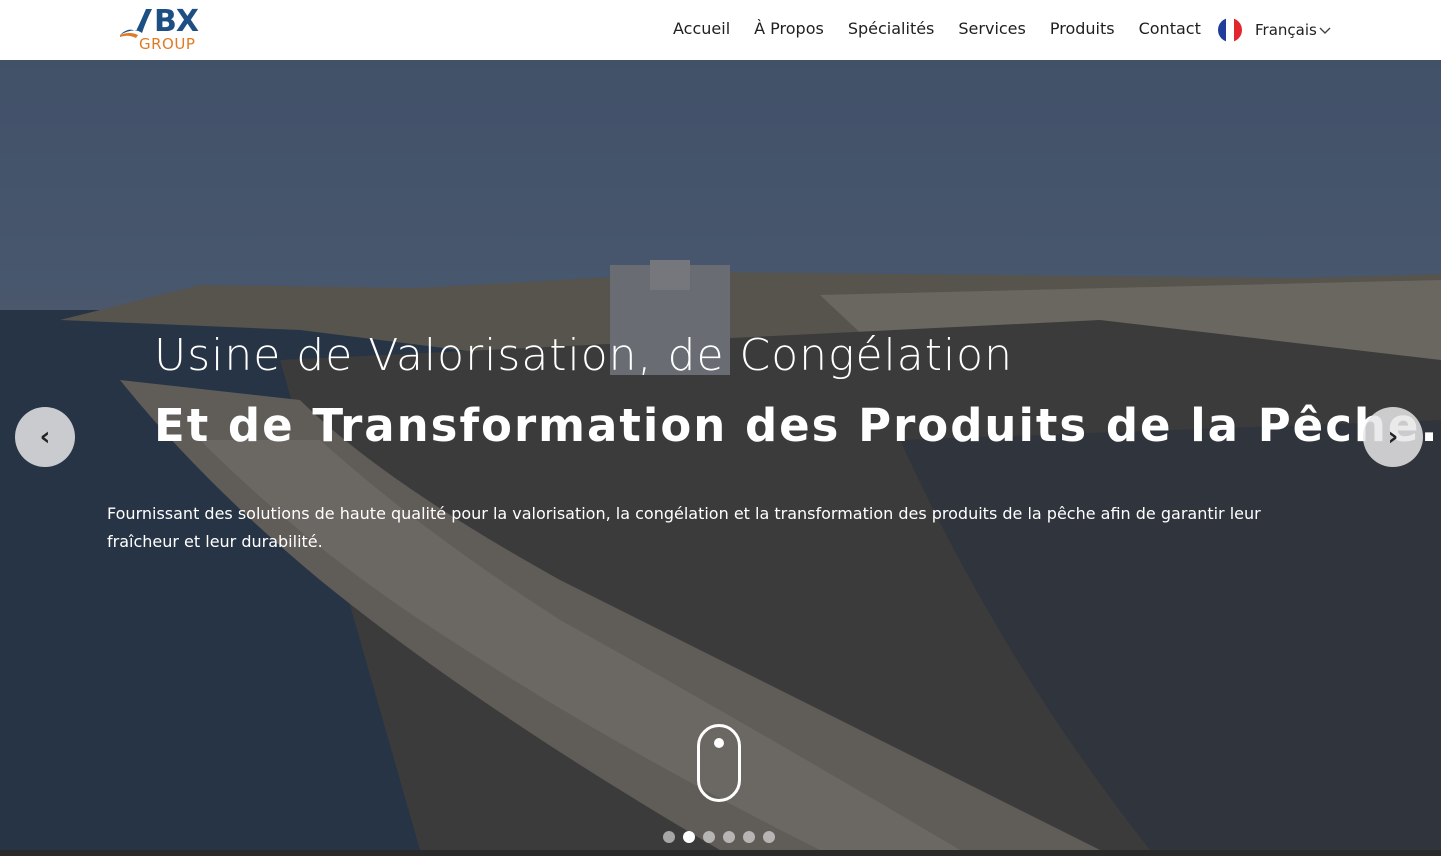 The height and width of the screenshot is (856, 1441). I want to click on language-selector: Français, so click(1274, 30).